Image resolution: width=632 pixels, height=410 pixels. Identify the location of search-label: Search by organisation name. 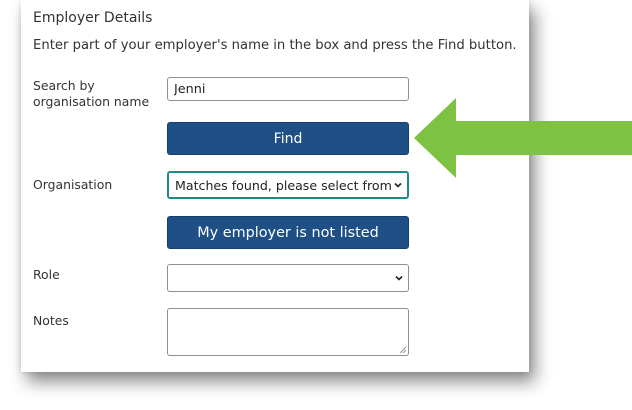
(91, 94).